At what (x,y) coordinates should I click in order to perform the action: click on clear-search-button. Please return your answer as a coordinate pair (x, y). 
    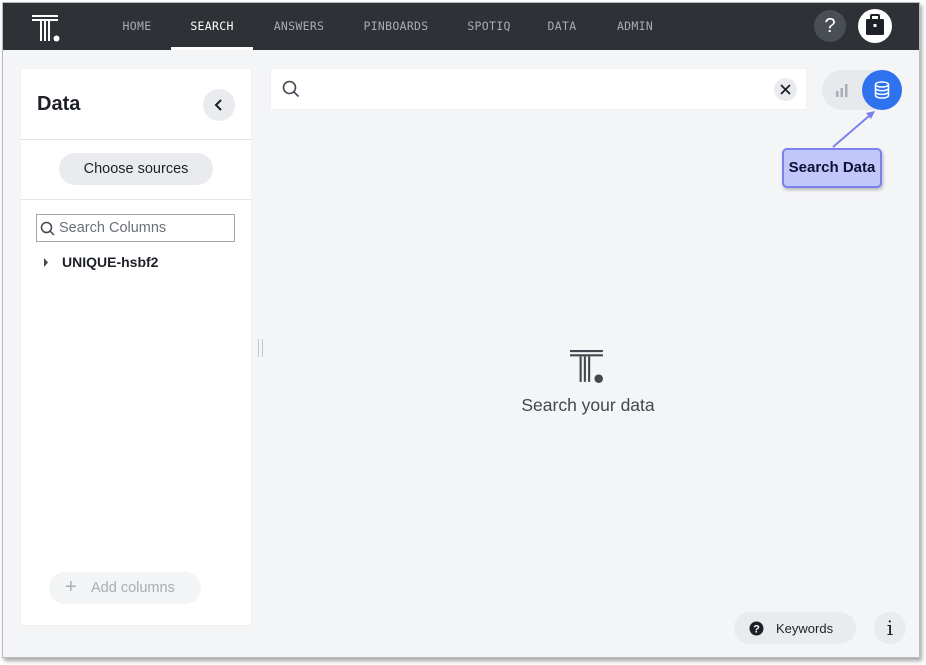
    Looking at the image, I should click on (785, 89).